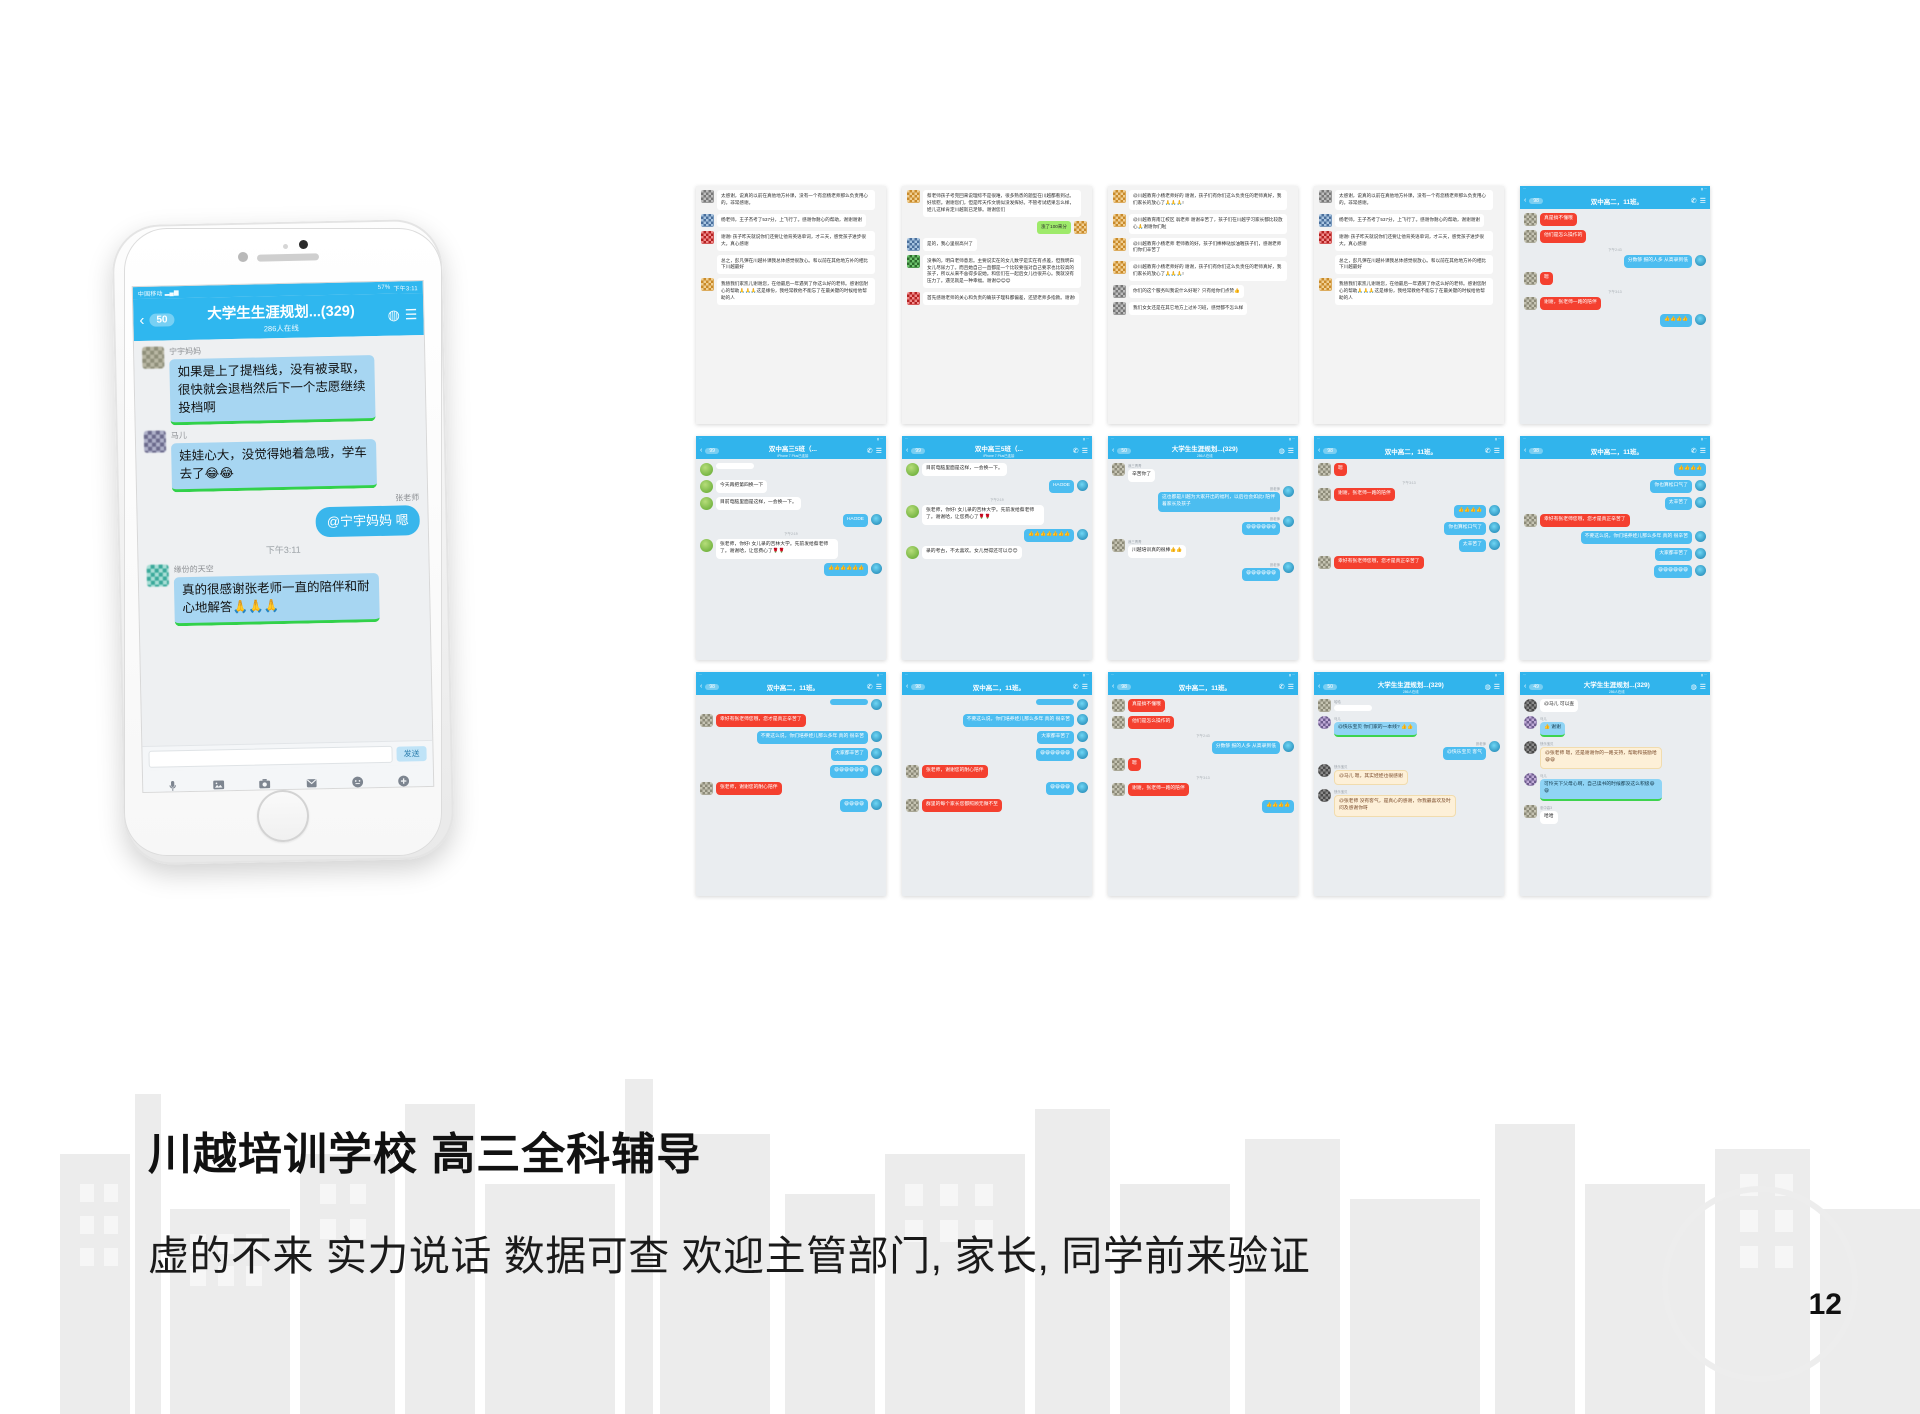 The image size is (1920, 1414). Describe the element at coordinates (218, 784) in the screenshot. I see `image-icon` at that location.